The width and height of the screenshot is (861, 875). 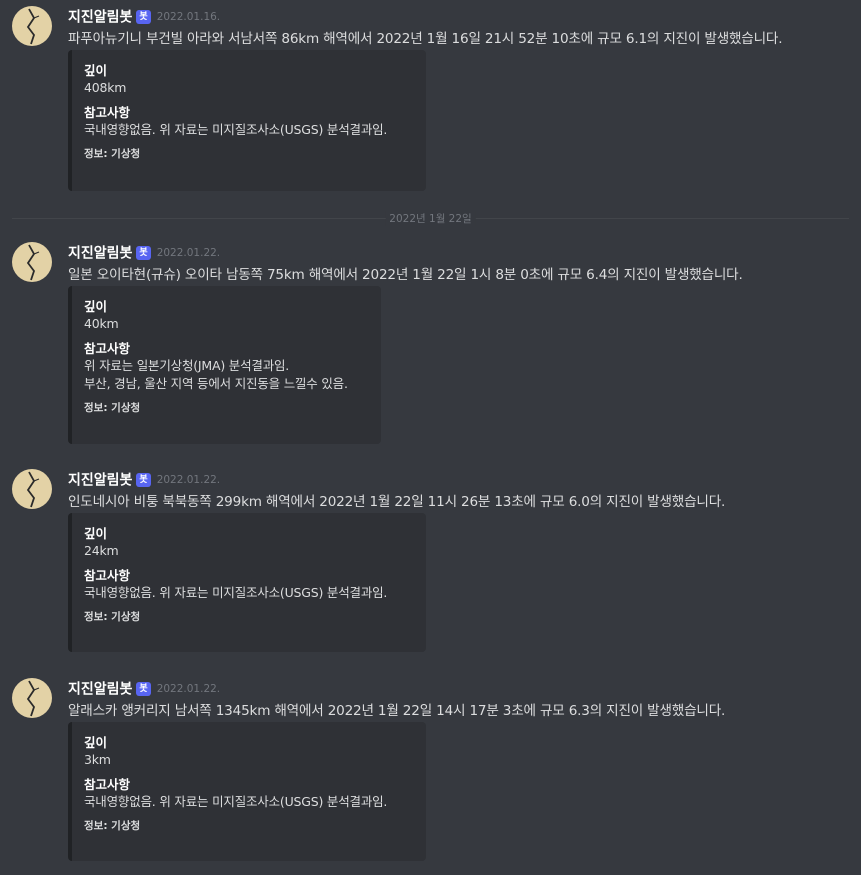 What do you see at coordinates (101, 550) in the screenshot?
I see `field-value: 24km` at bounding box center [101, 550].